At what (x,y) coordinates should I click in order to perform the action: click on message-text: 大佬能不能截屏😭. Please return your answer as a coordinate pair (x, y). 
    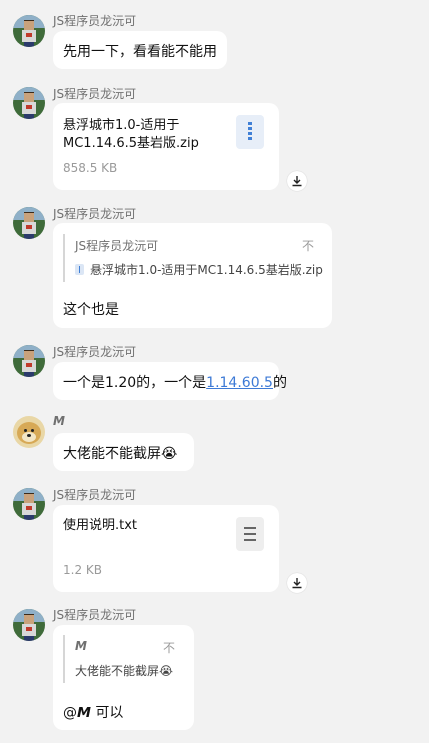
    Looking at the image, I should click on (120, 453).